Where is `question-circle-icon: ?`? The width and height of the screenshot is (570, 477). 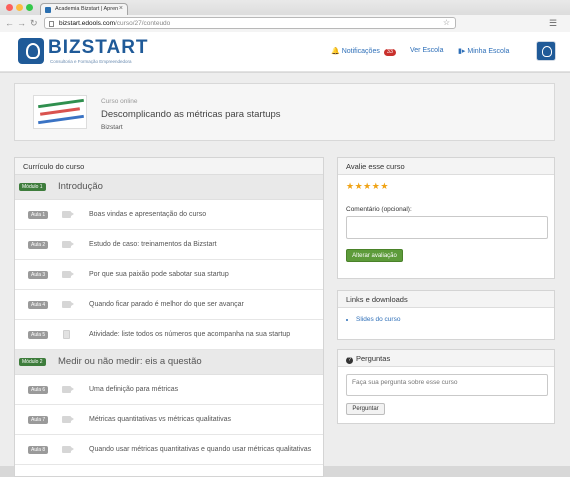 question-circle-icon: ? is located at coordinates (349, 360).